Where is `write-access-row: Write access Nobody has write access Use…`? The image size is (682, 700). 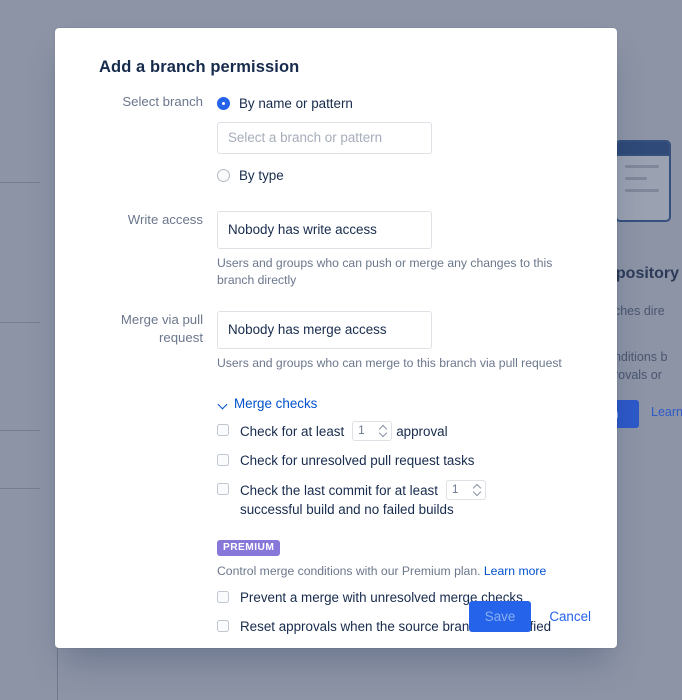
write-access-row: Write access Nobody has write access Use… is located at coordinates (336, 250).